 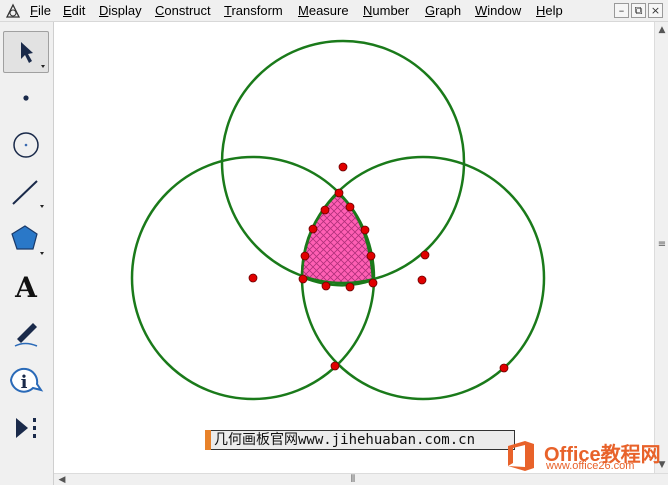 I want to click on pentagon-icon, so click(x=27, y=240).